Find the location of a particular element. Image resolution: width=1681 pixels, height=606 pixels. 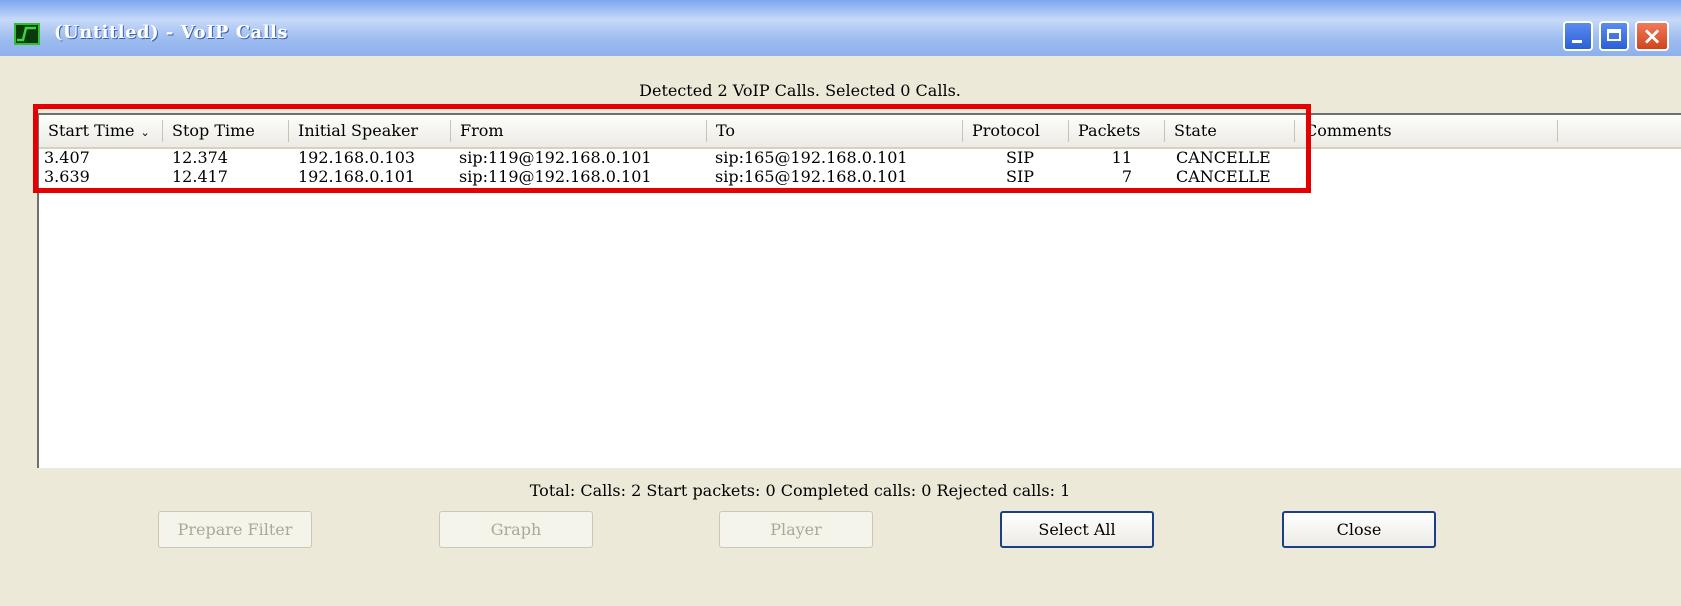

sort-desc-icon: ⌄ is located at coordinates (145, 132).